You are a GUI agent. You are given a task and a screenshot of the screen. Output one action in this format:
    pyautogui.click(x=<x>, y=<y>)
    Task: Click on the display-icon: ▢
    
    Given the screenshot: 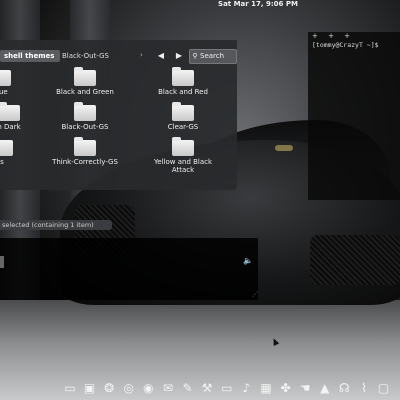 What is the action you would take?
    pyautogui.click(x=384, y=388)
    